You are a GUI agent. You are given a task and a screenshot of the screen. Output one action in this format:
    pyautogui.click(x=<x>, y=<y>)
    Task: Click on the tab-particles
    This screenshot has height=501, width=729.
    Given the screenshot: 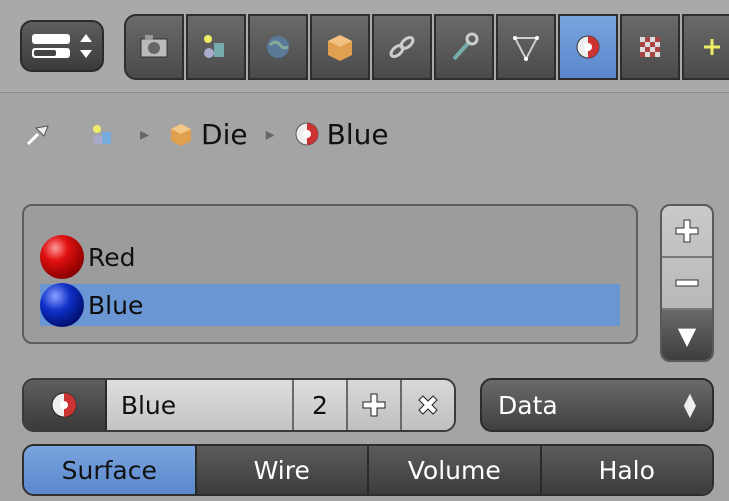 What is the action you would take?
    pyautogui.click(x=705, y=47)
    